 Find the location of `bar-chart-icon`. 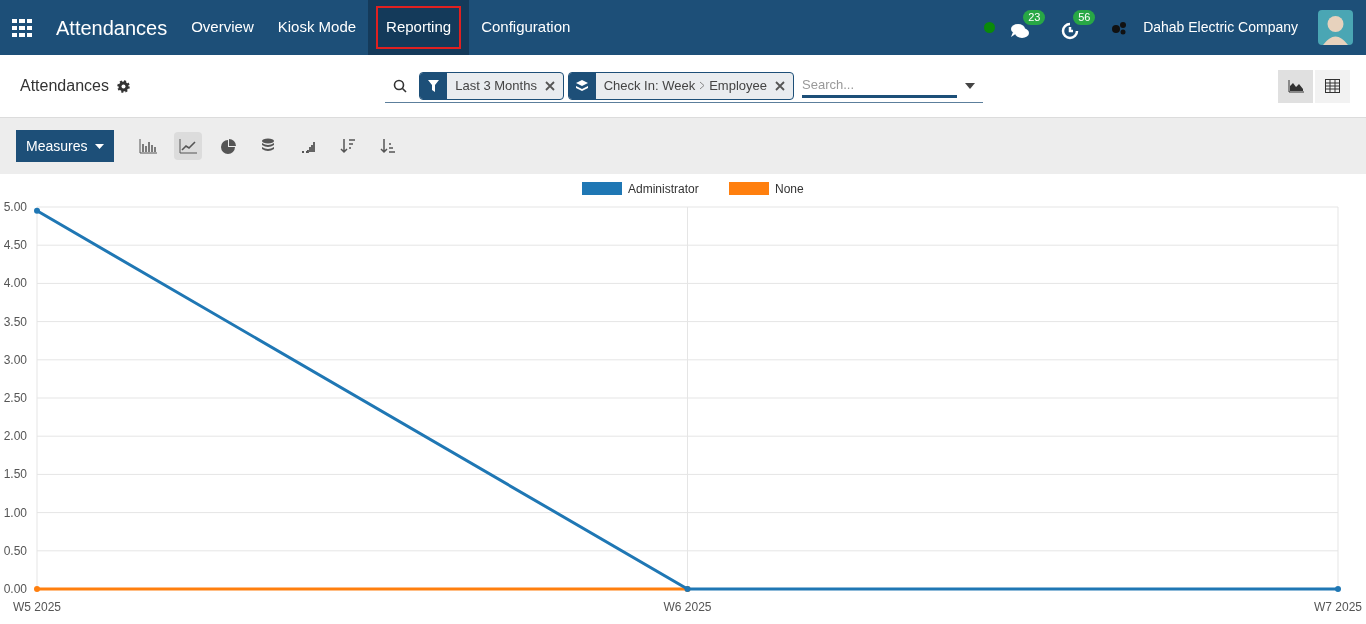

bar-chart-icon is located at coordinates (148, 146).